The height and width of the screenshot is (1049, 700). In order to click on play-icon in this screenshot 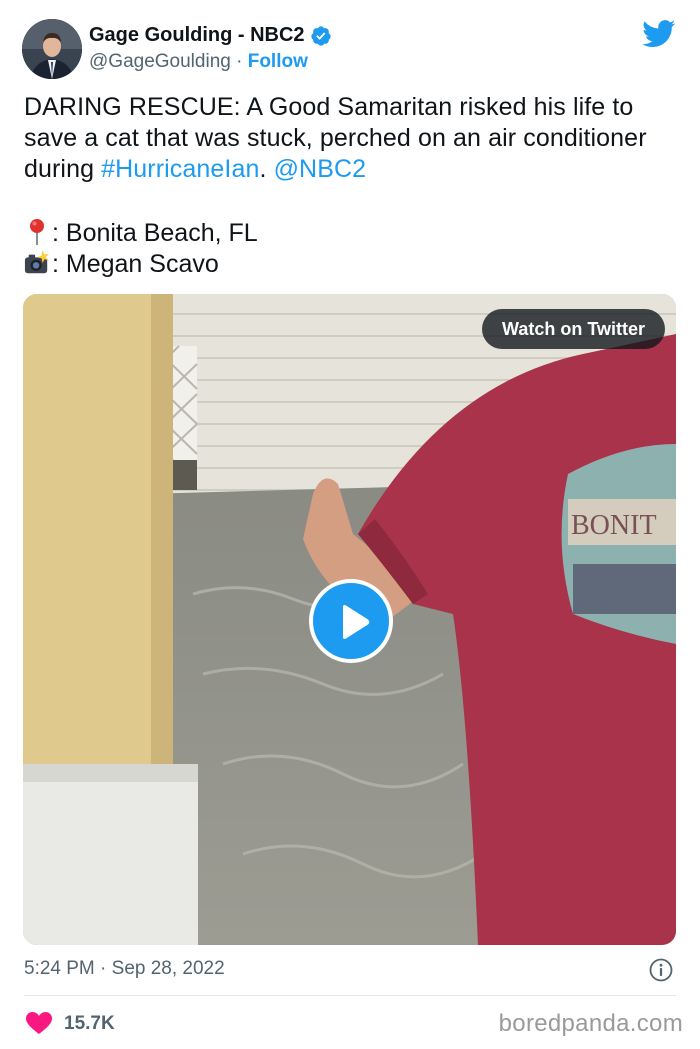, I will do `click(356, 622)`.